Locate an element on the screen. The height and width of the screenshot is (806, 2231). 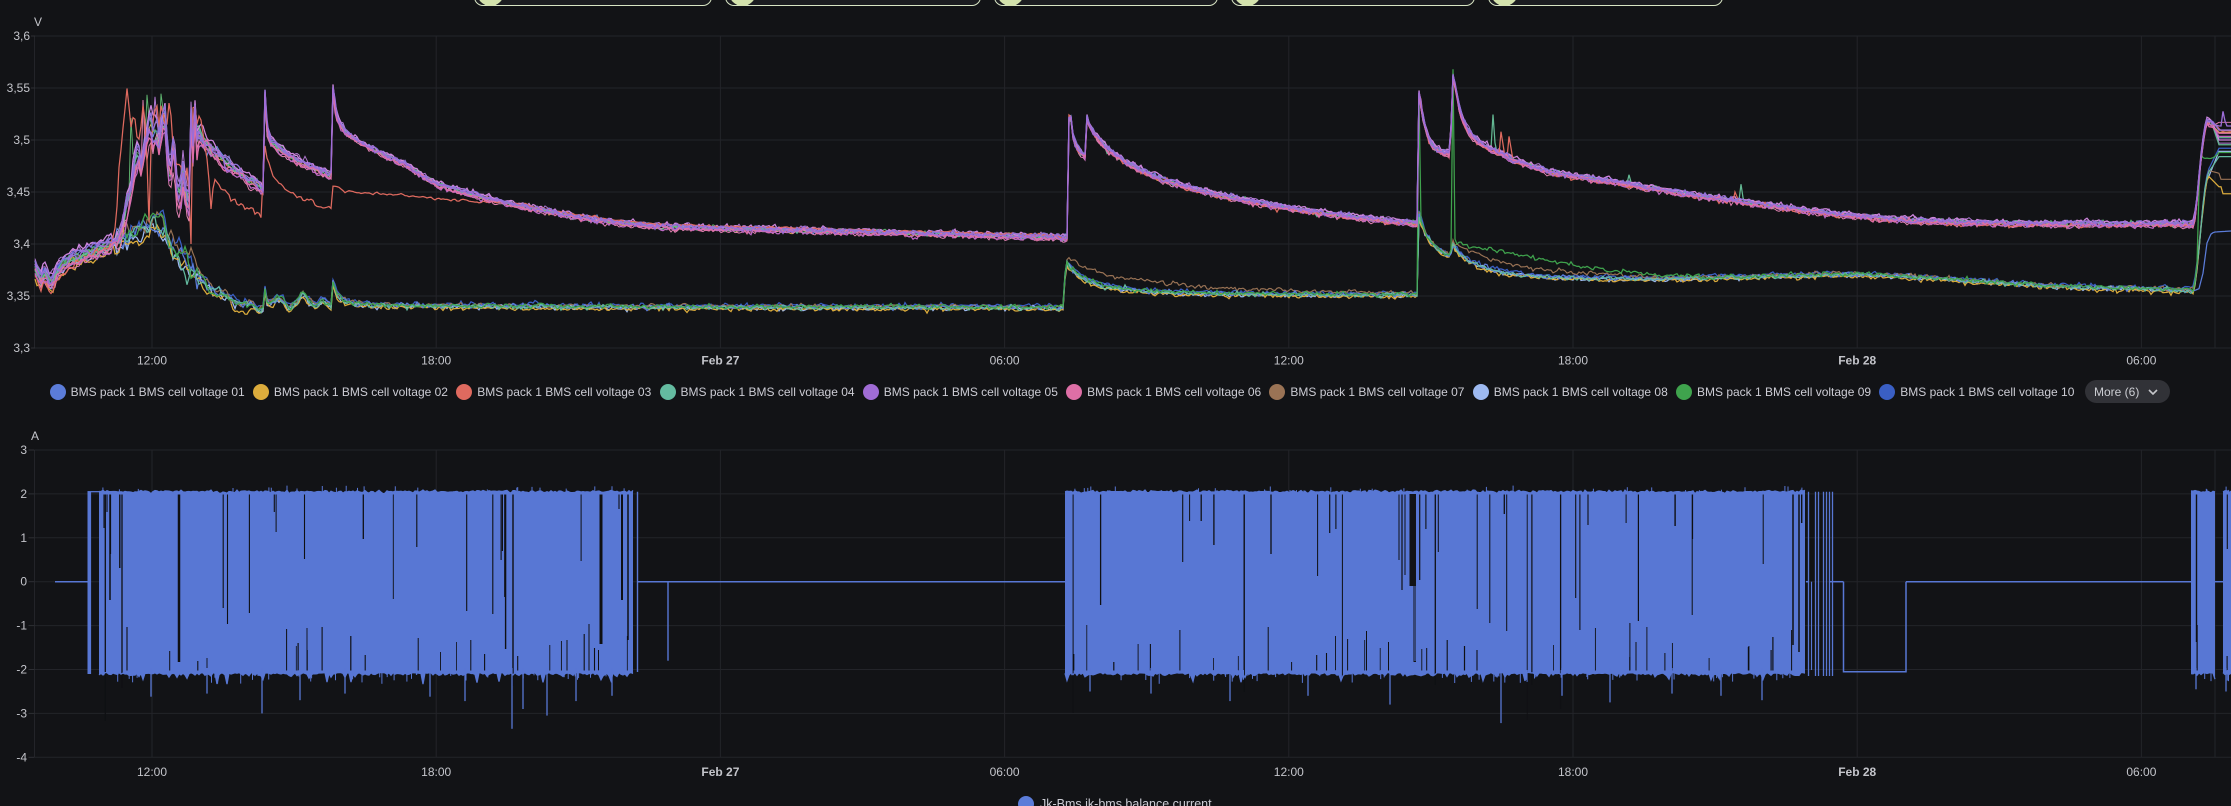
svg-text: -2 is located at coordinates (21, 670).